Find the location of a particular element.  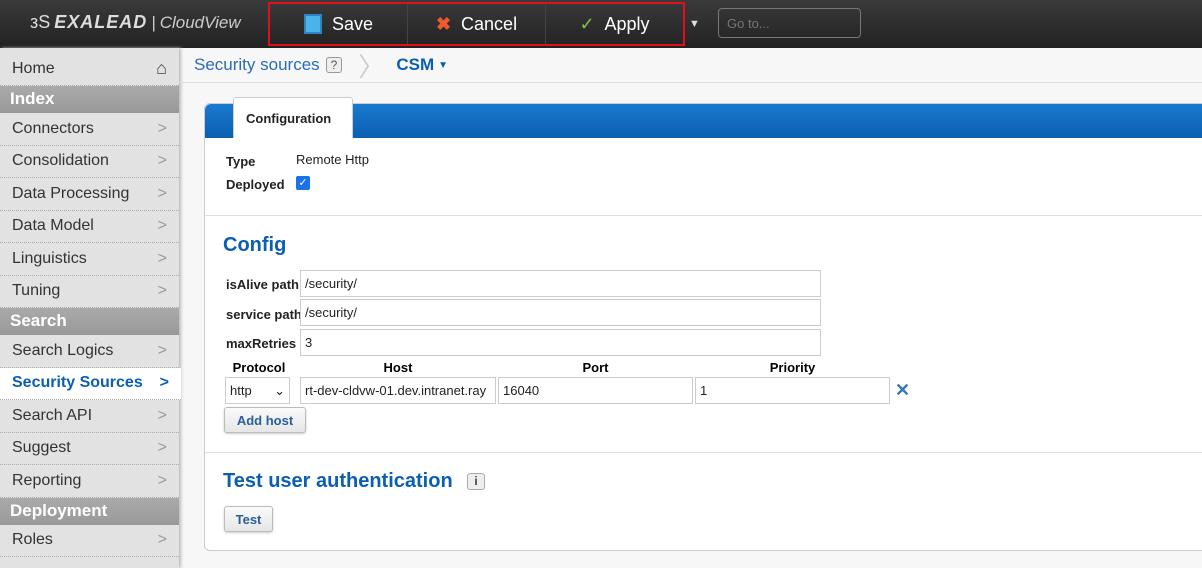

port-input: 16040 is located at coordinates (595, 390).